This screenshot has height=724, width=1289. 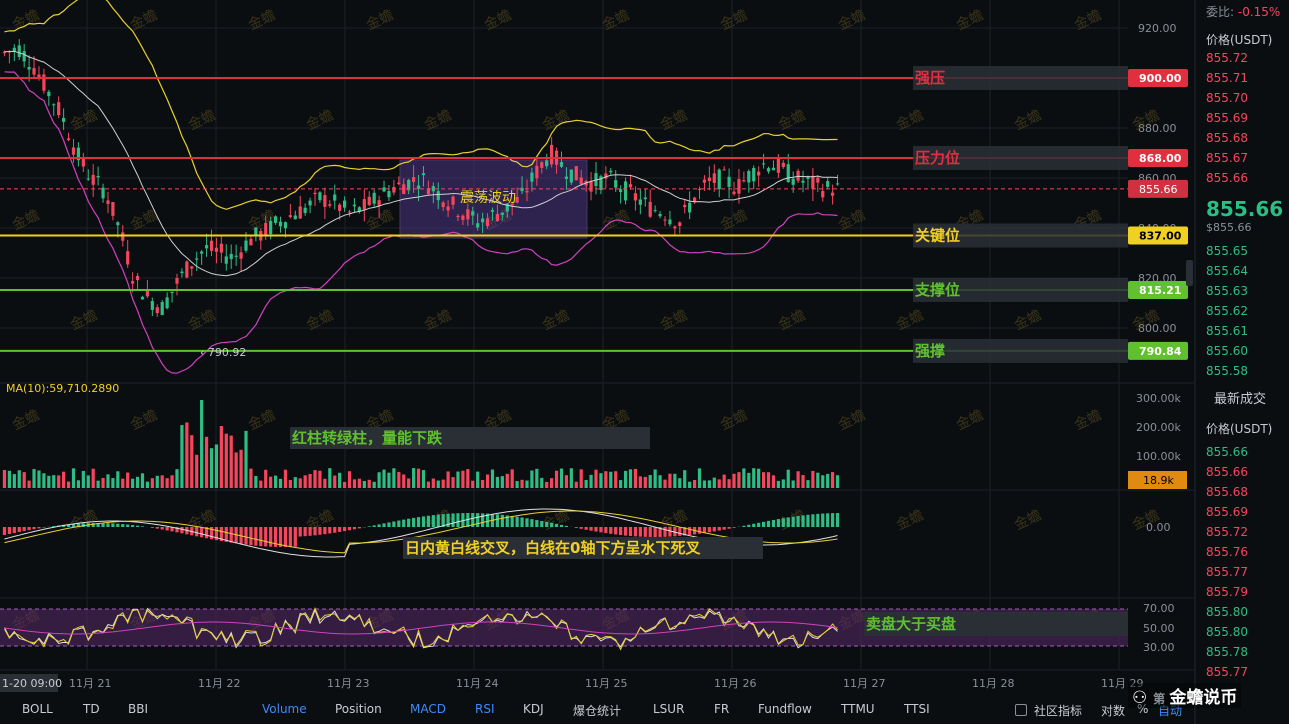 I want to click on toolbar-main-indicator-2: BBI, so click(x=138, y=709).